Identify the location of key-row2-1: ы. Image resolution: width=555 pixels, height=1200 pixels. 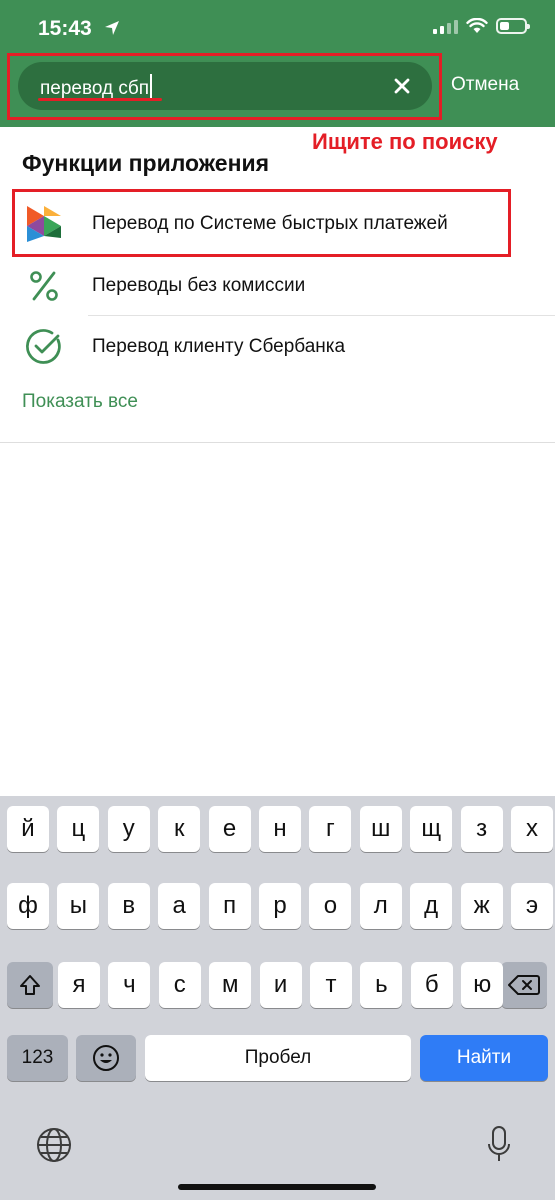
(78, 906).